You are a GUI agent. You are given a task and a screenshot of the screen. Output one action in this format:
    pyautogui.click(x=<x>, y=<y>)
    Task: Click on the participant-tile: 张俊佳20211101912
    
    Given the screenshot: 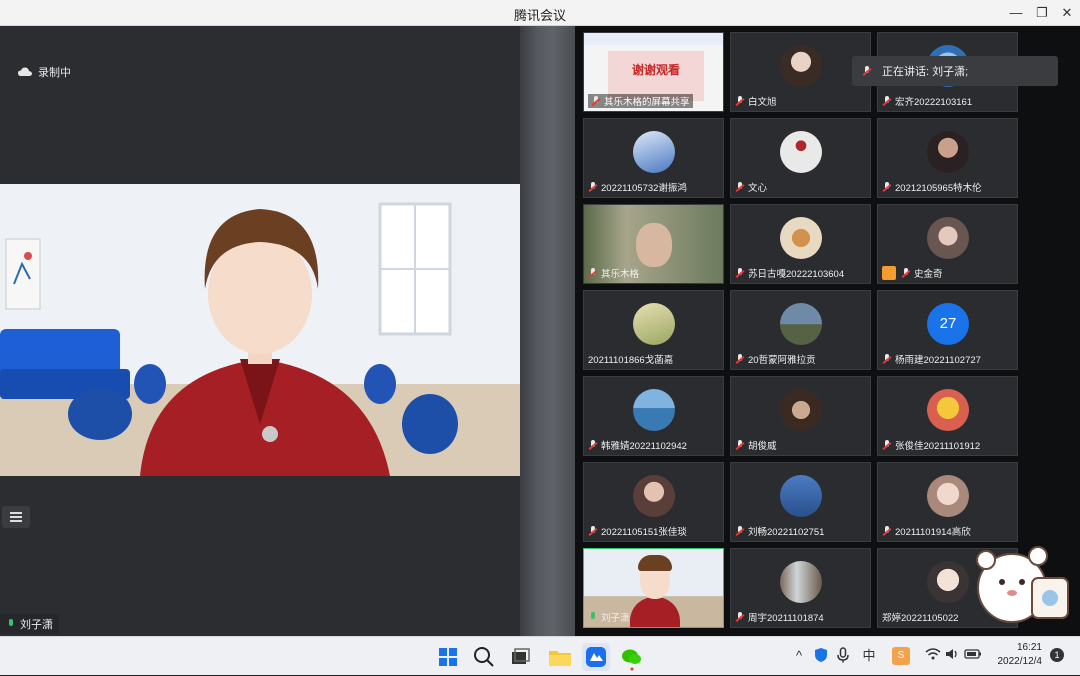 What is the action you would take?
    pyautogui.click(x=947, y=416)
    